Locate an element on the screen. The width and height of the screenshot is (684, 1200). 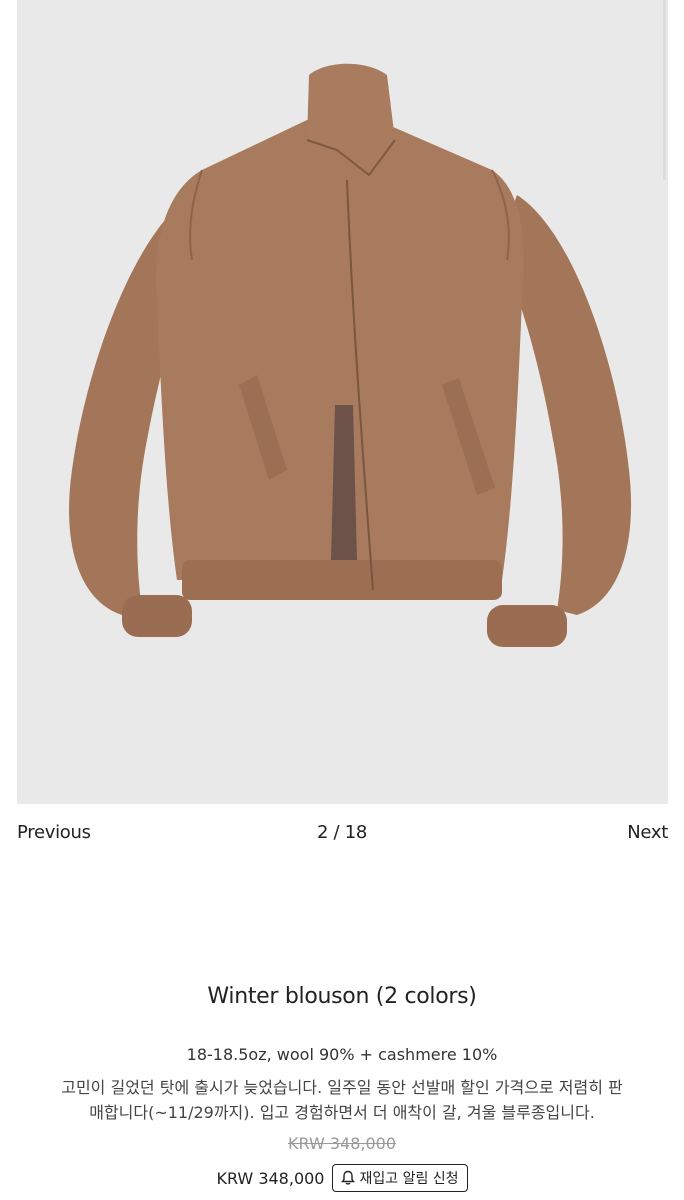
restock-notify-button: 재입고 알림 신청 is located at coordinates (400, 1178).